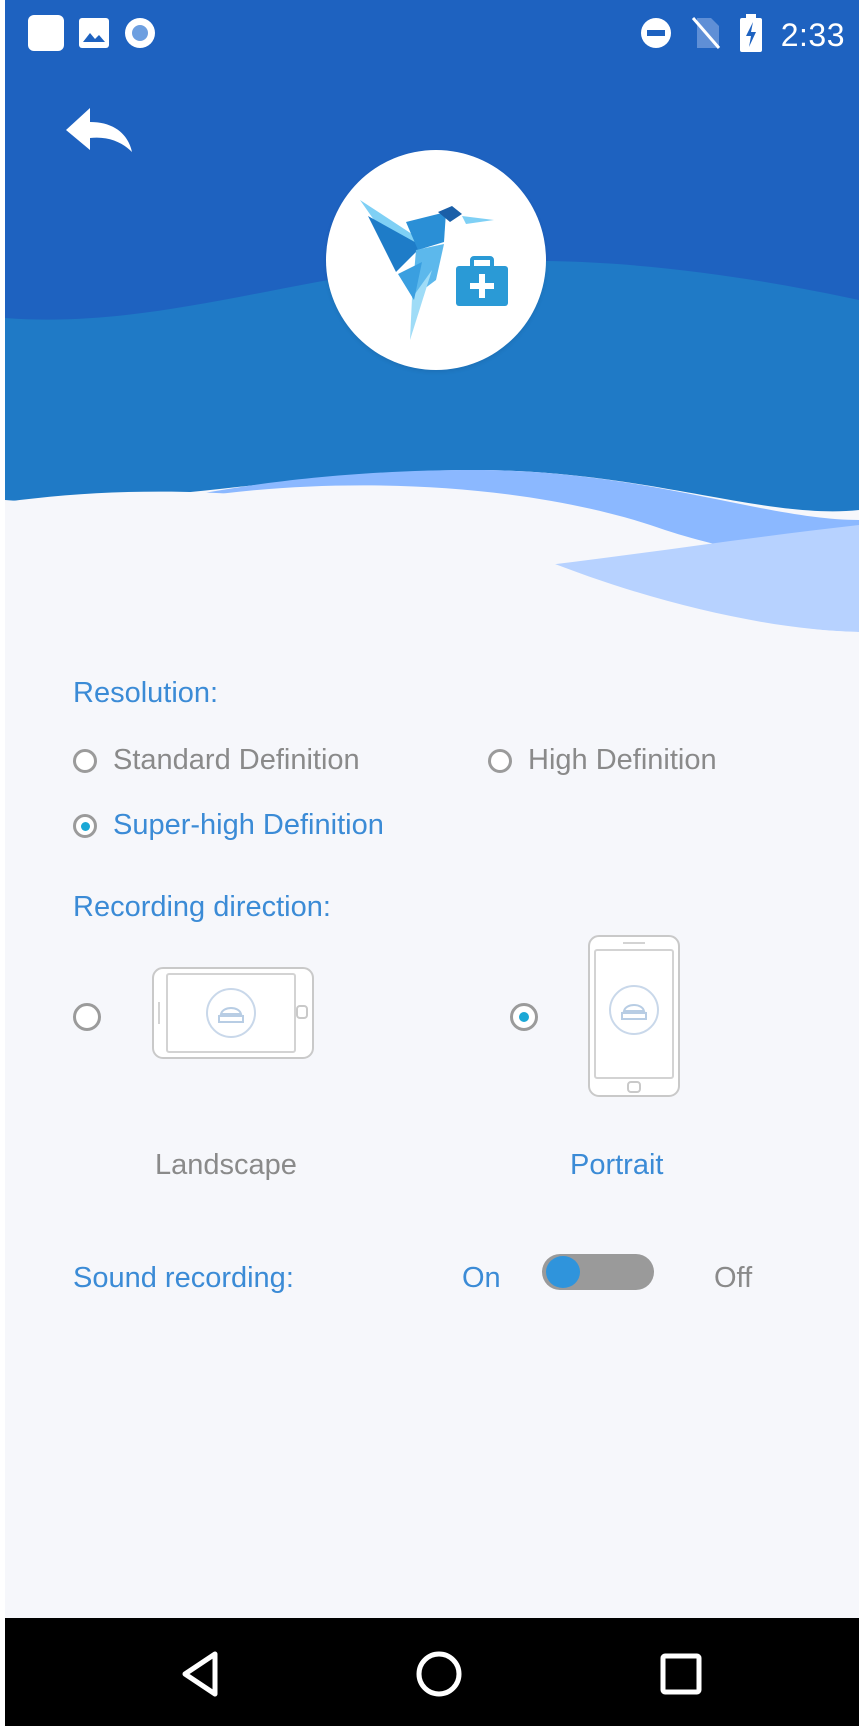  I want to click on home-circle-icon, so click(439, 1674).